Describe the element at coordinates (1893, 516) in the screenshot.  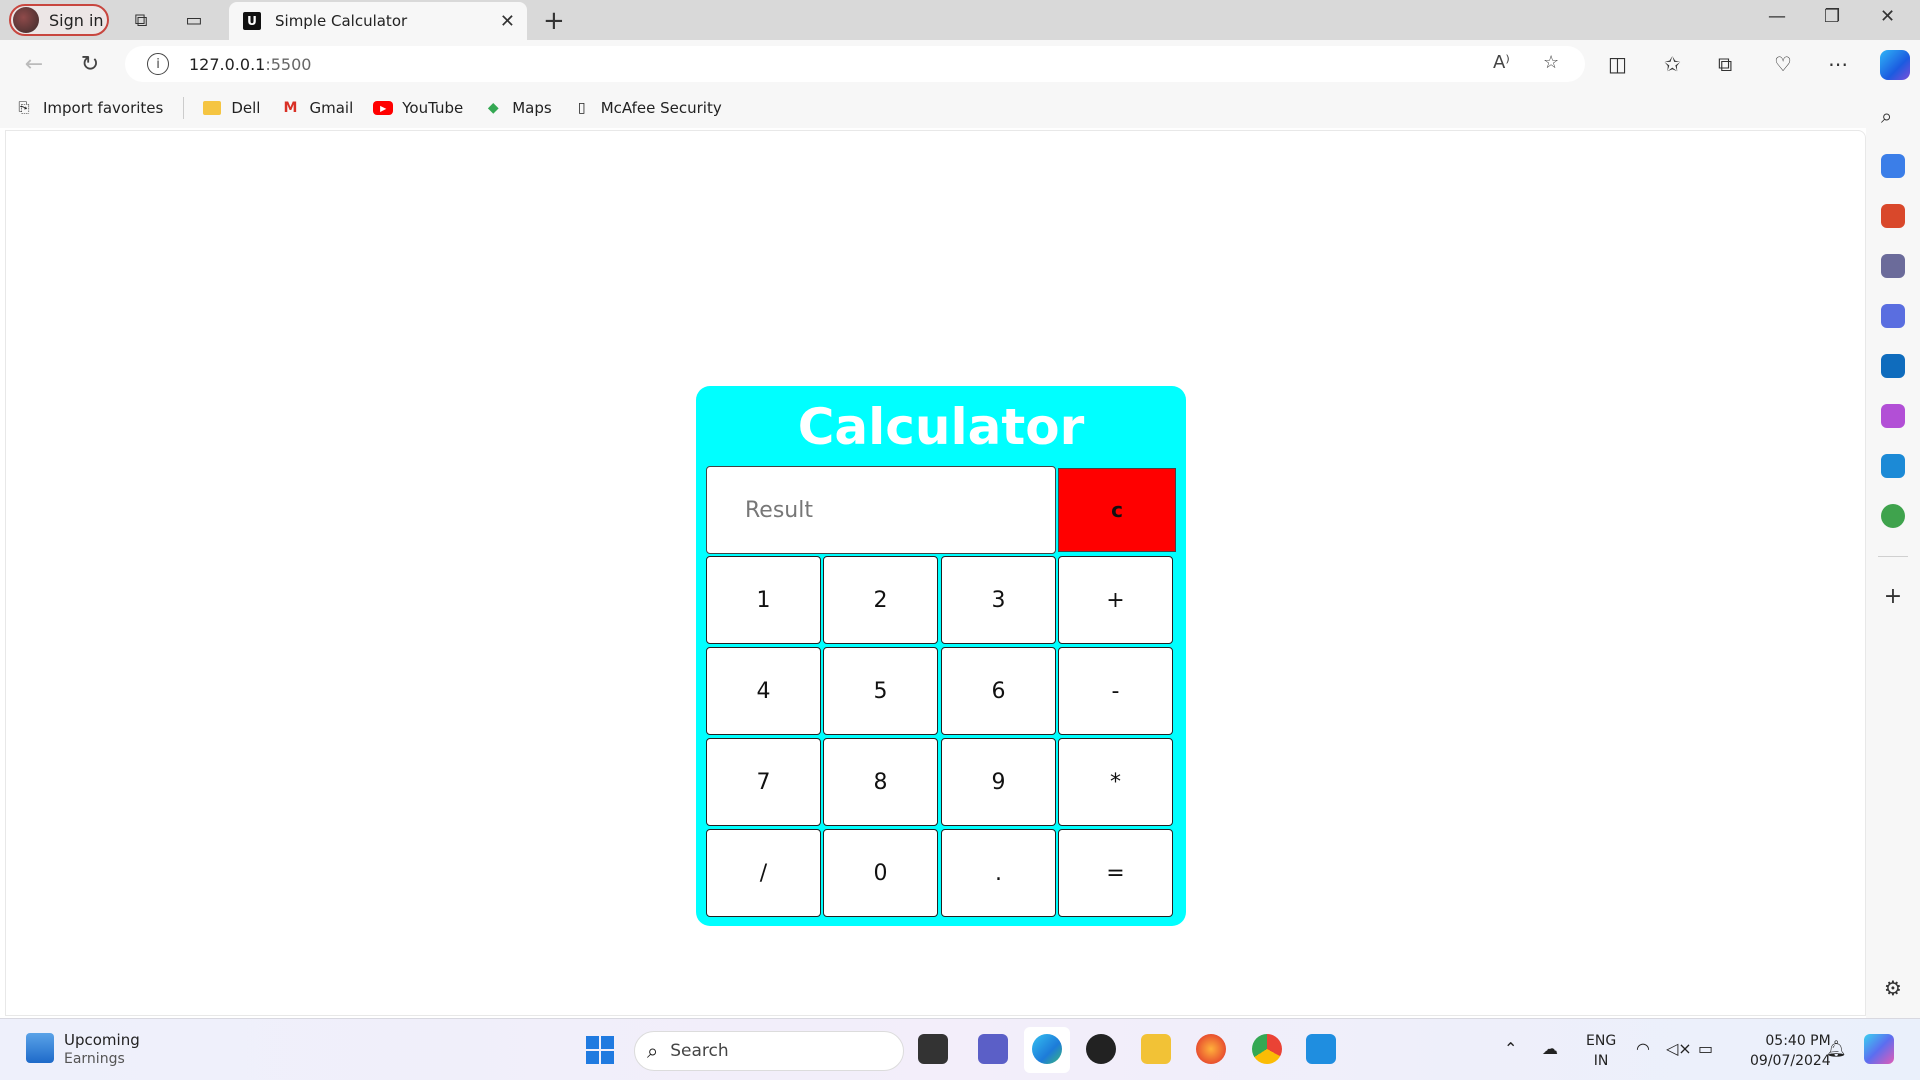
I see `tree-icon` at that location.